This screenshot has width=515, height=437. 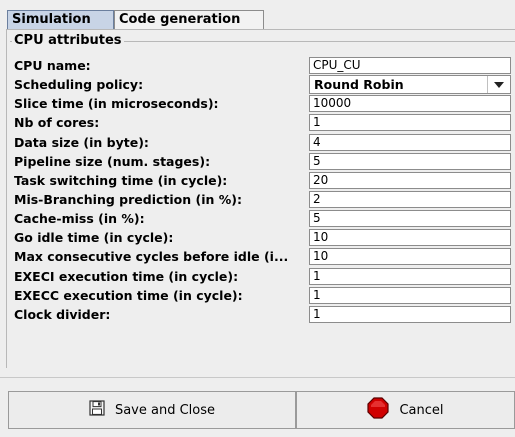 I want to click on tab-simulation: Simulation, so click(x=60, y=19).